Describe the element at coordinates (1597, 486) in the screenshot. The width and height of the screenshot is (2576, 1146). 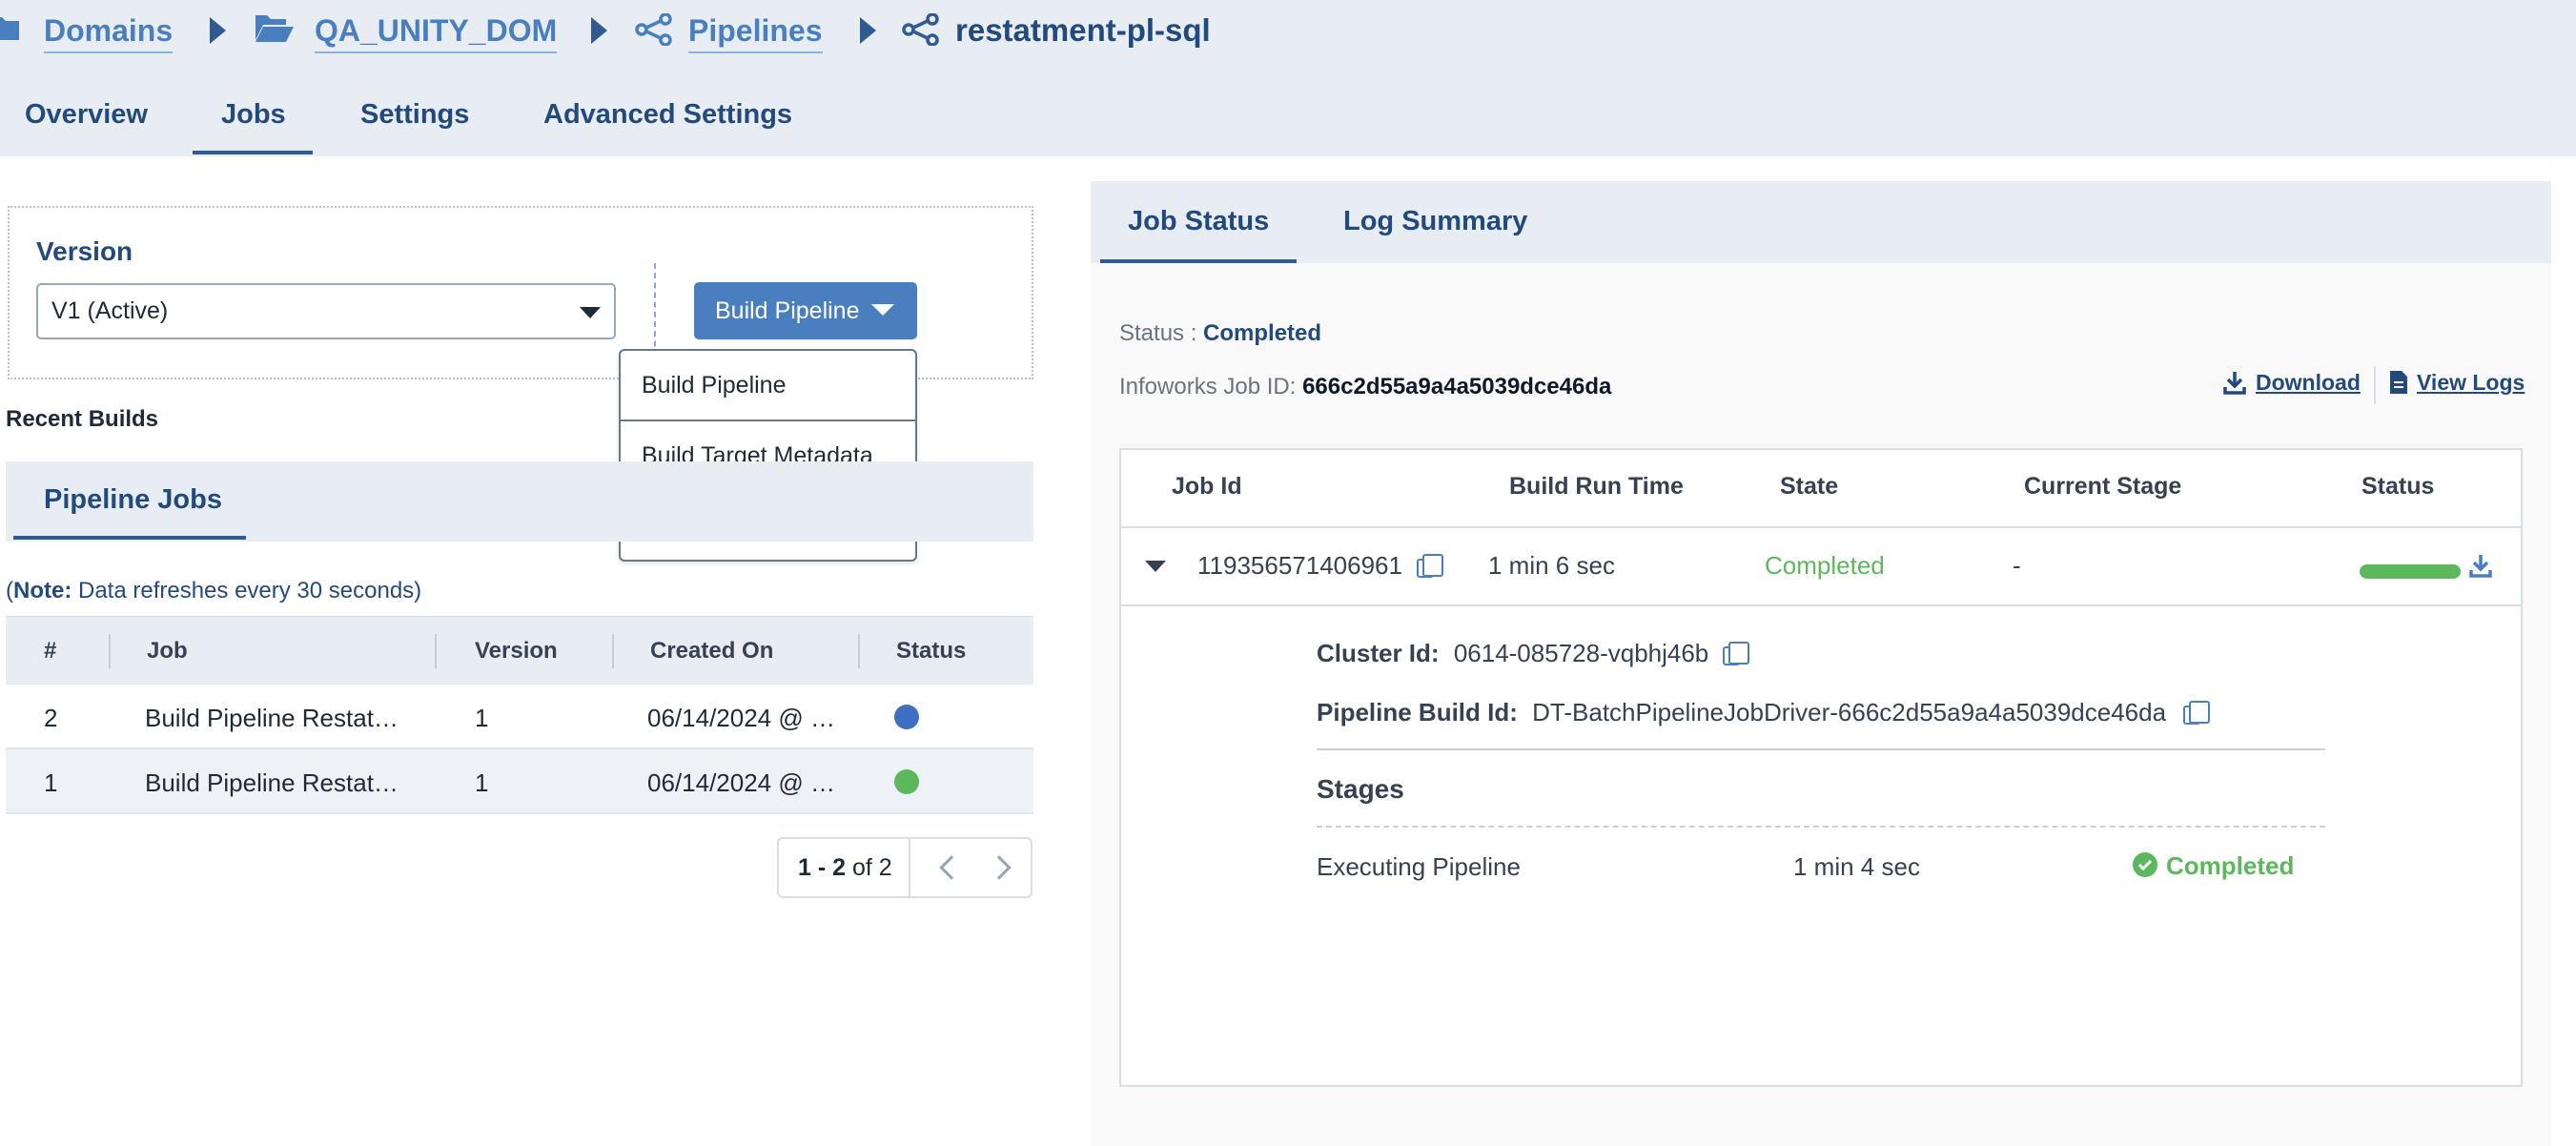
I see `column-header: Build Run Time` at that location.